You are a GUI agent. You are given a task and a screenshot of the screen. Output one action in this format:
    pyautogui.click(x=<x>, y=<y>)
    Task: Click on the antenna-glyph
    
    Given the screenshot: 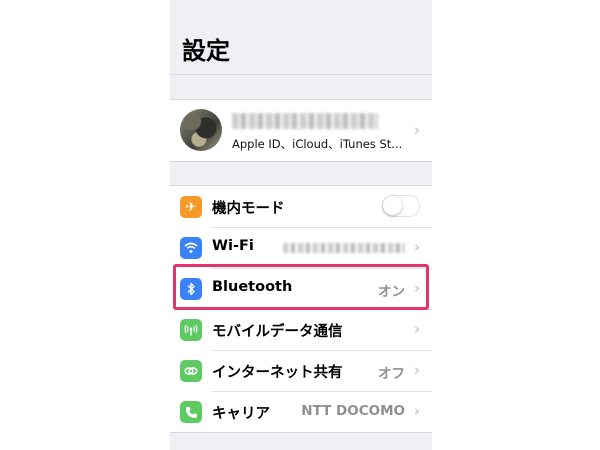 What is the action you would take?
    pyautogui.click(x=191, y=330)
    